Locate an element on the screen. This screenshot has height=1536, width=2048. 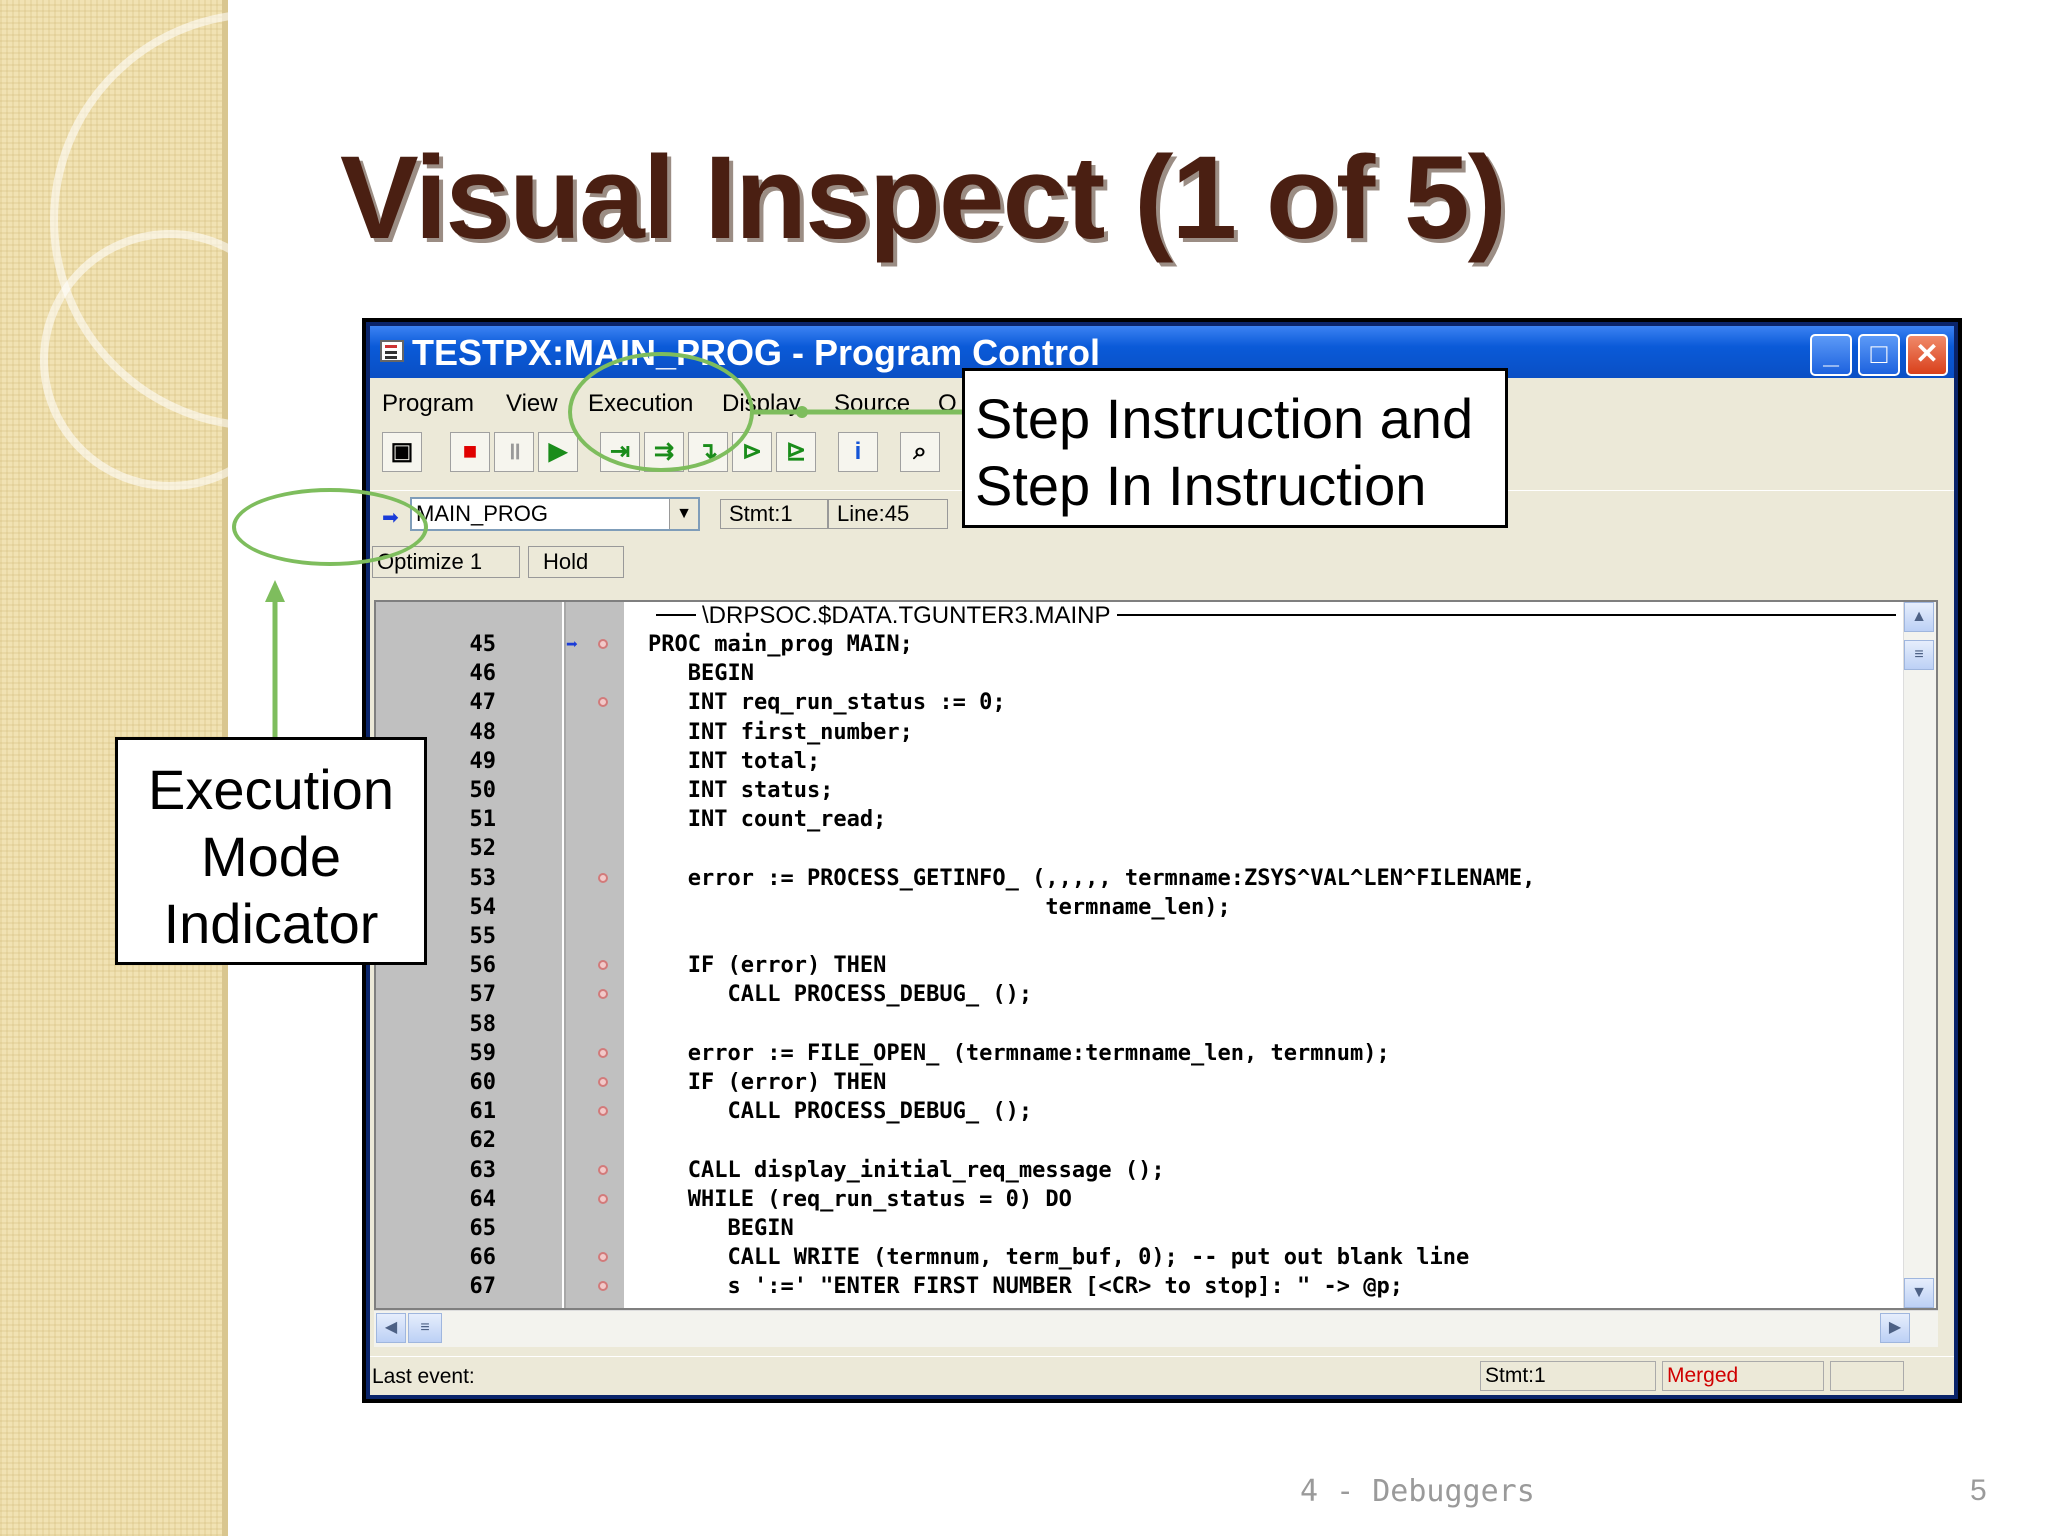
connector-dot is located at coordinates (802, 412).